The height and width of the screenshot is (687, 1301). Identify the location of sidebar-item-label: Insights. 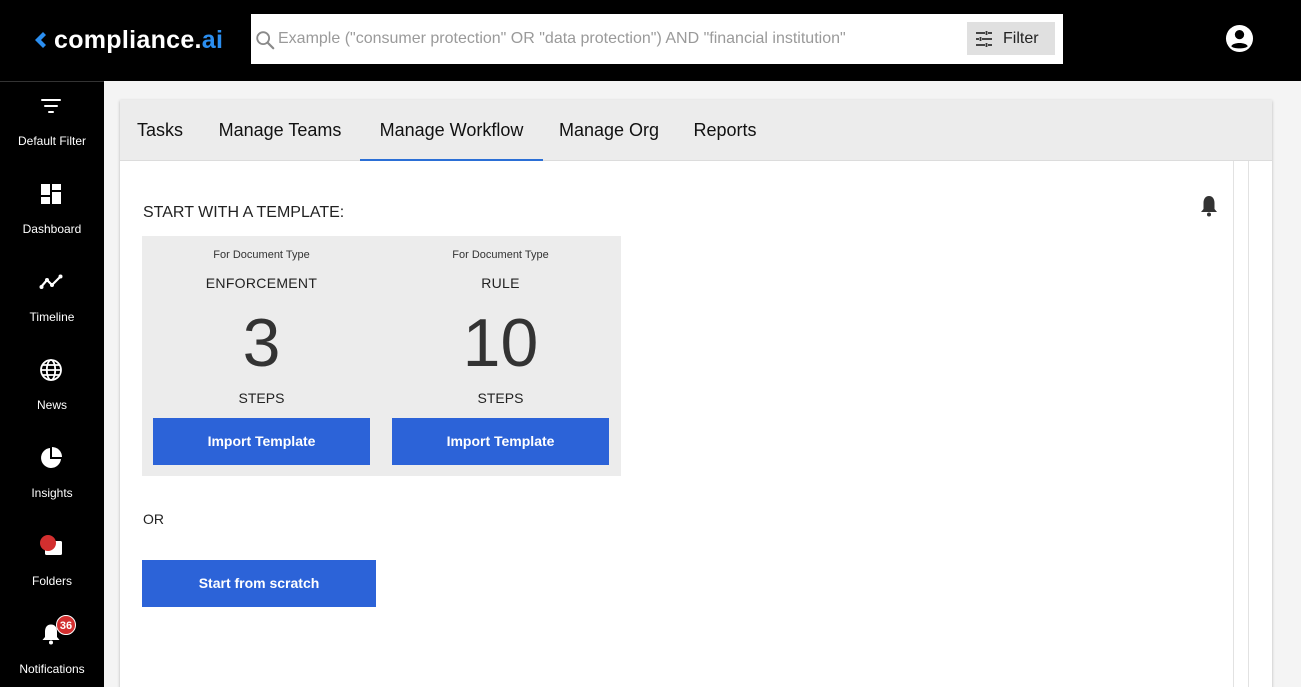
(52, 493).